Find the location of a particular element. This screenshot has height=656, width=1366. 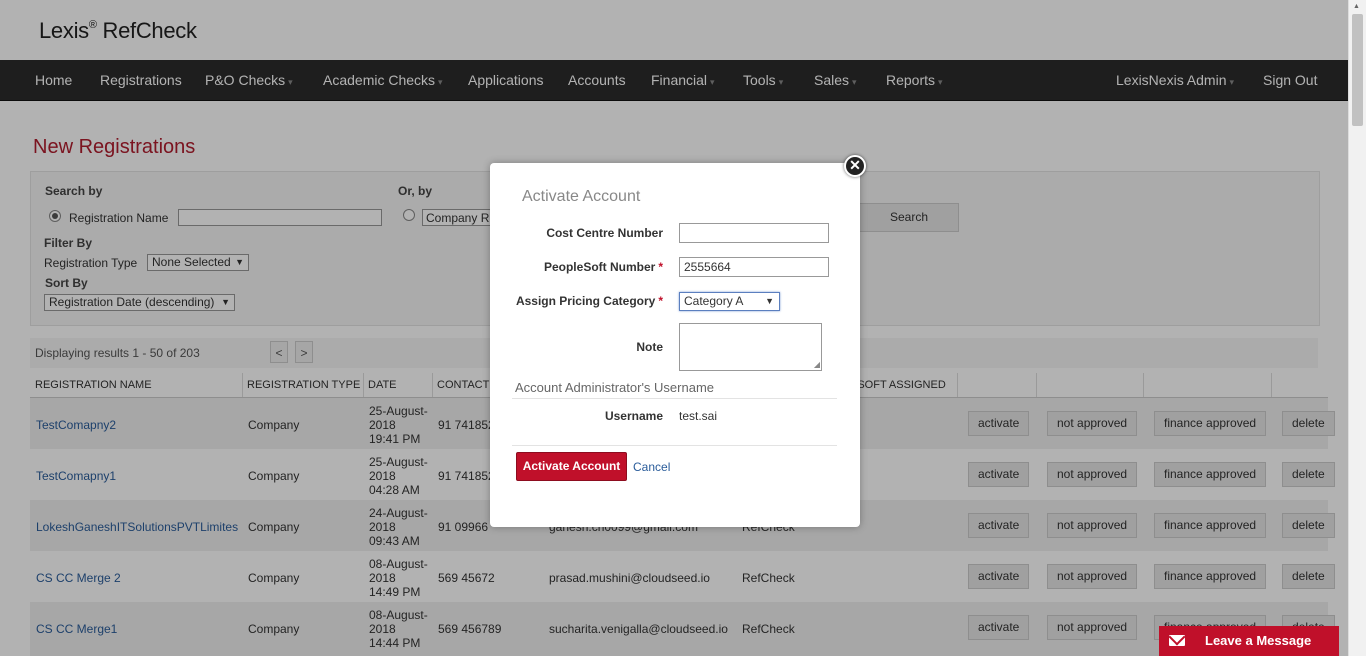

admin-username-section-title: Account Administrator's Username is located at coordinates (615, 387).